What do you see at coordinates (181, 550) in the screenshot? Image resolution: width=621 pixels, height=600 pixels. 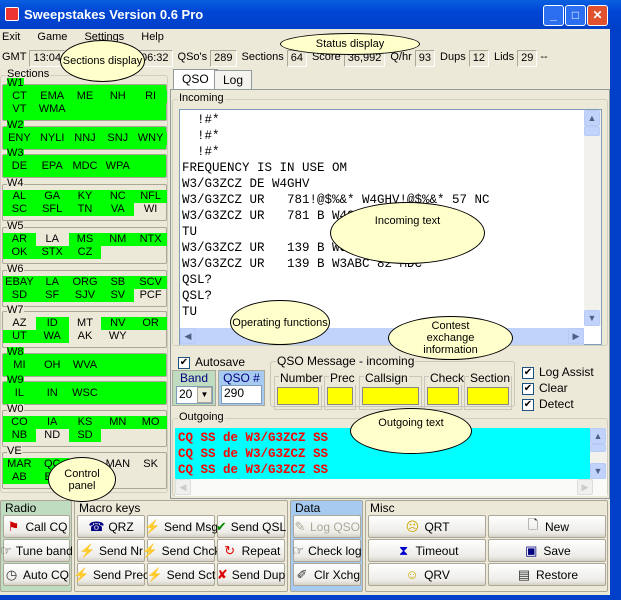 I see `send-chck-button: ⚡ Send Chck` at bounding box center [181, 550].